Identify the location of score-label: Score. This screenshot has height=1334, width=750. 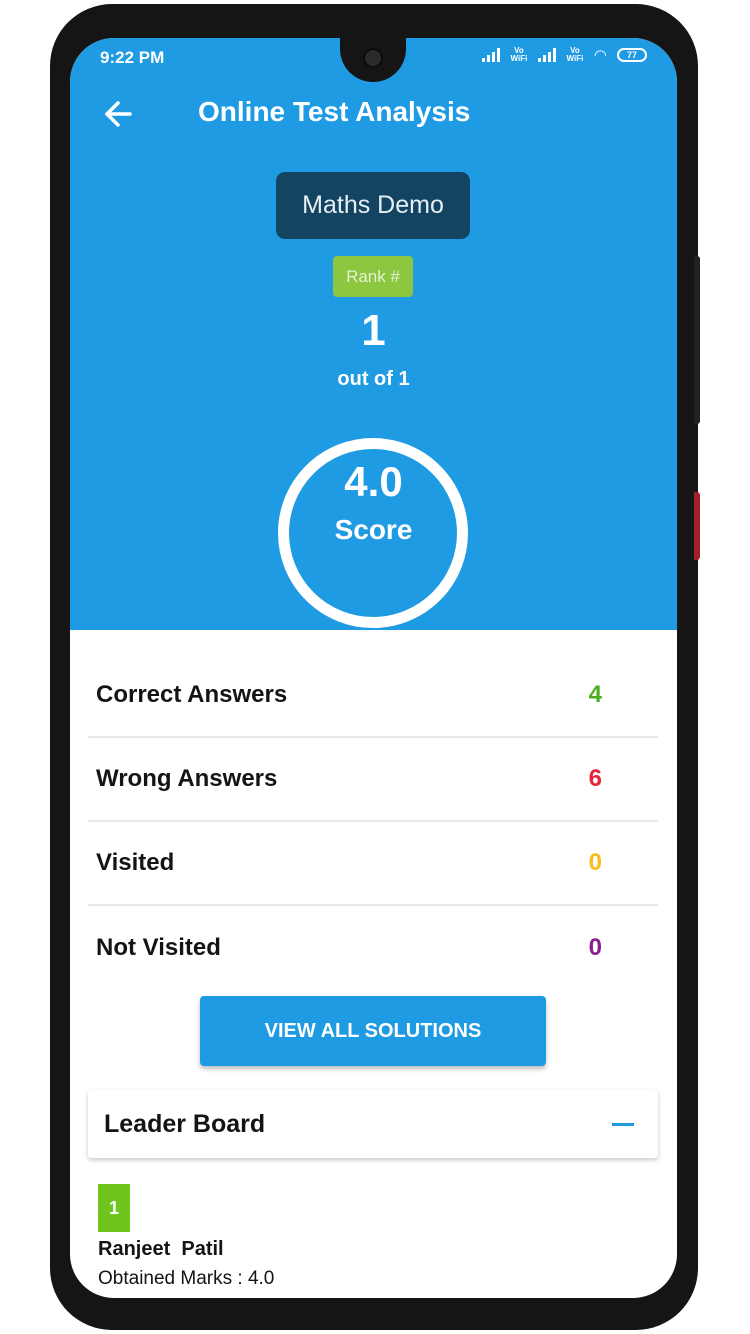
(373, 529).